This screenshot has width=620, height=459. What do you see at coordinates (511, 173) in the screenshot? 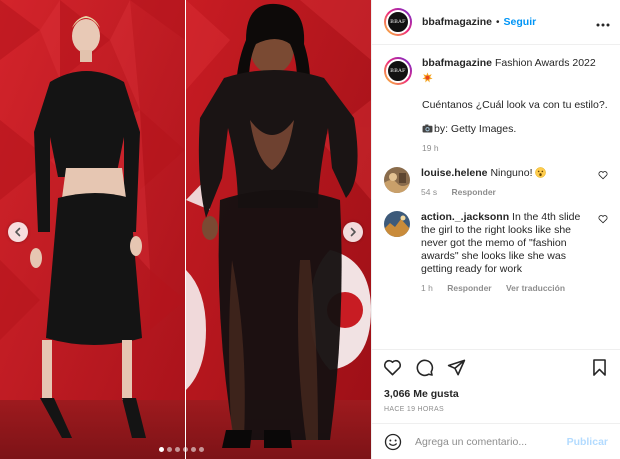
I see `comment-text: Ninguno!` at bounding box center [511, 173].